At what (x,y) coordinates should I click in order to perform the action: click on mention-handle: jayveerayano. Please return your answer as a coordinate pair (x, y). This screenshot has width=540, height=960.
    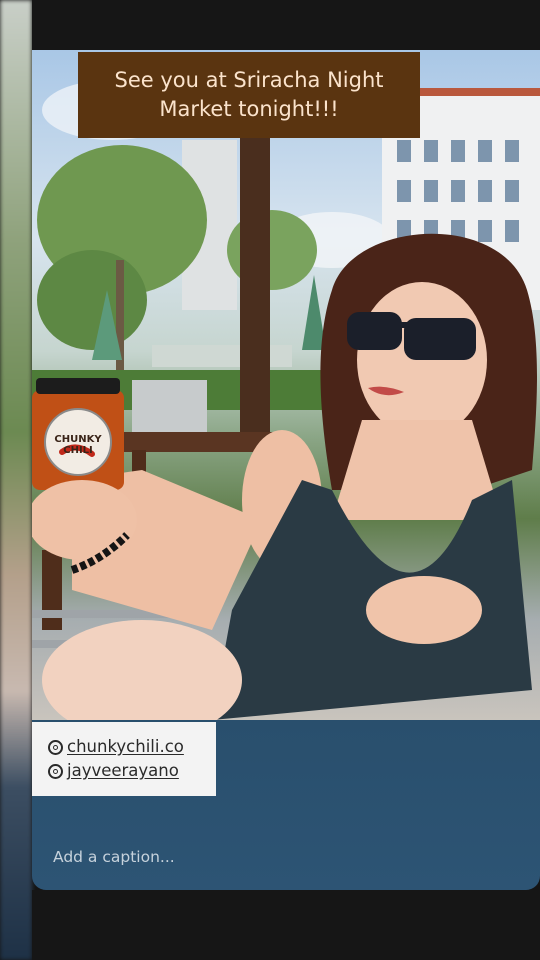
    Looking at the image, I should click on (123, 770).